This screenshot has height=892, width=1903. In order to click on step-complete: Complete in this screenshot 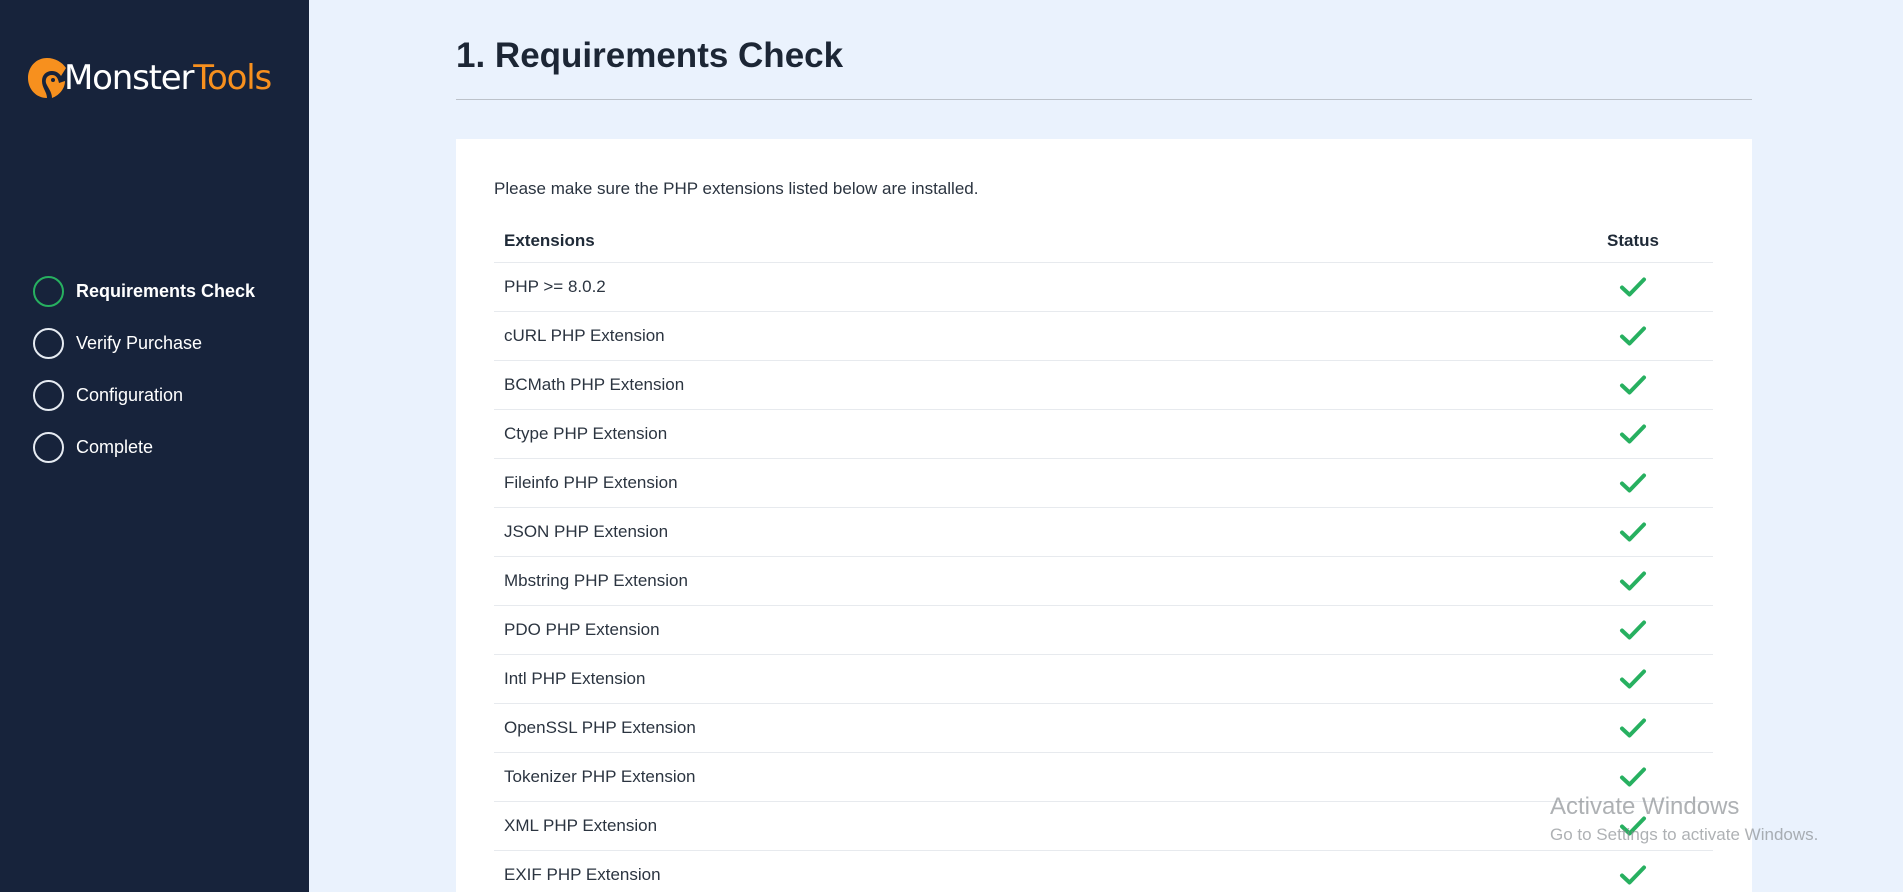, I will do `click(144, 447)`.